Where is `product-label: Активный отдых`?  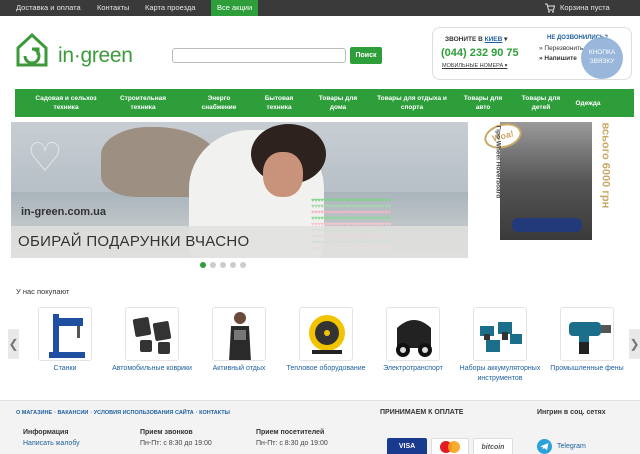
product-label: Активный отдых is located at coordinates (239, 369).